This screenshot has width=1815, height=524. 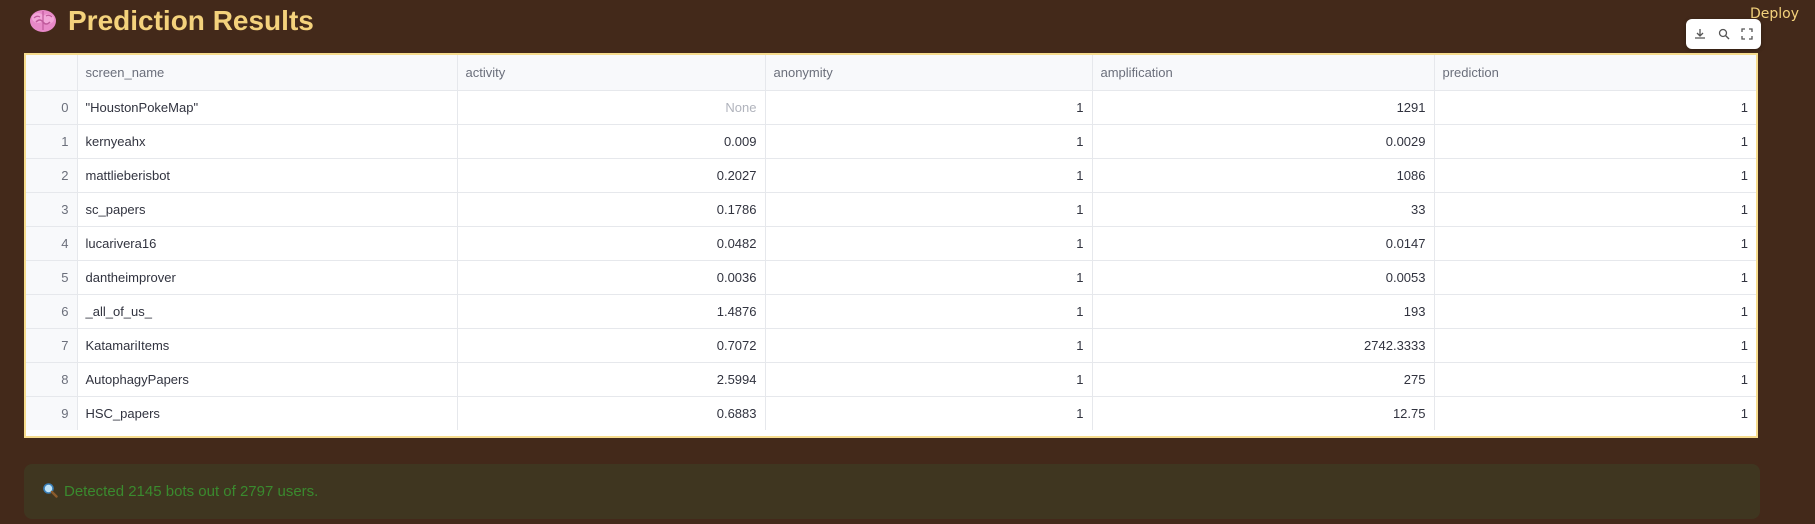 I want to click on table-row: 9 HSC_papers 0.6883 1 12.75 1, so click(x=891, y=413).